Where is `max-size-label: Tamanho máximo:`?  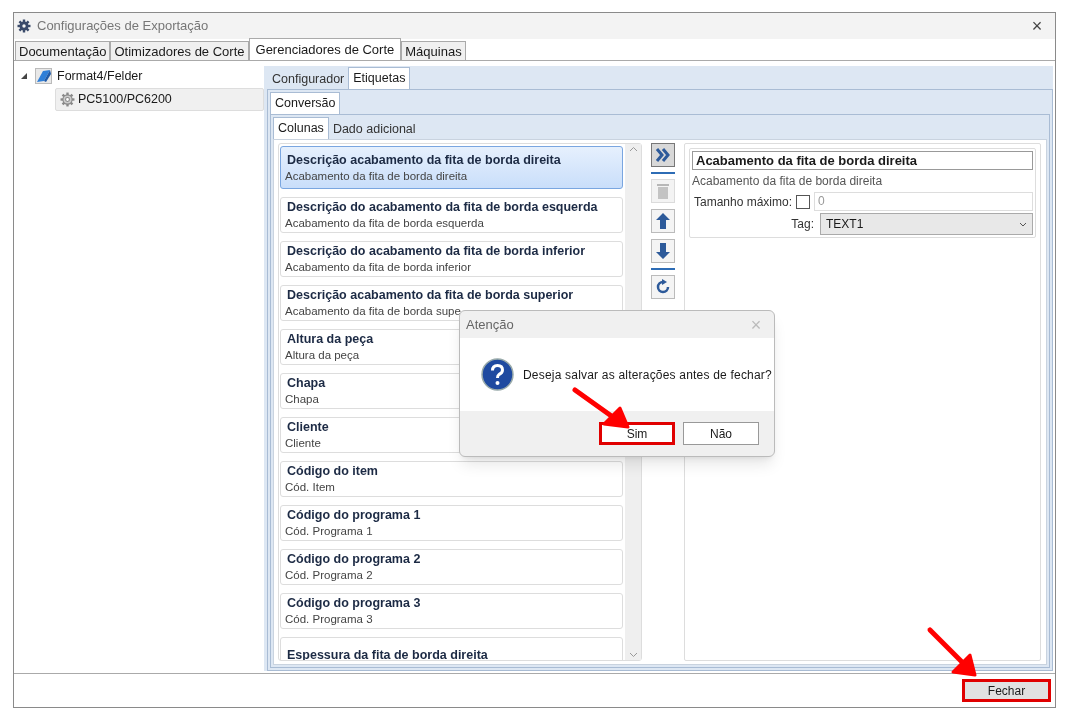
max-size-label: Tamanho máximo: is located at coordinates (743, 202).